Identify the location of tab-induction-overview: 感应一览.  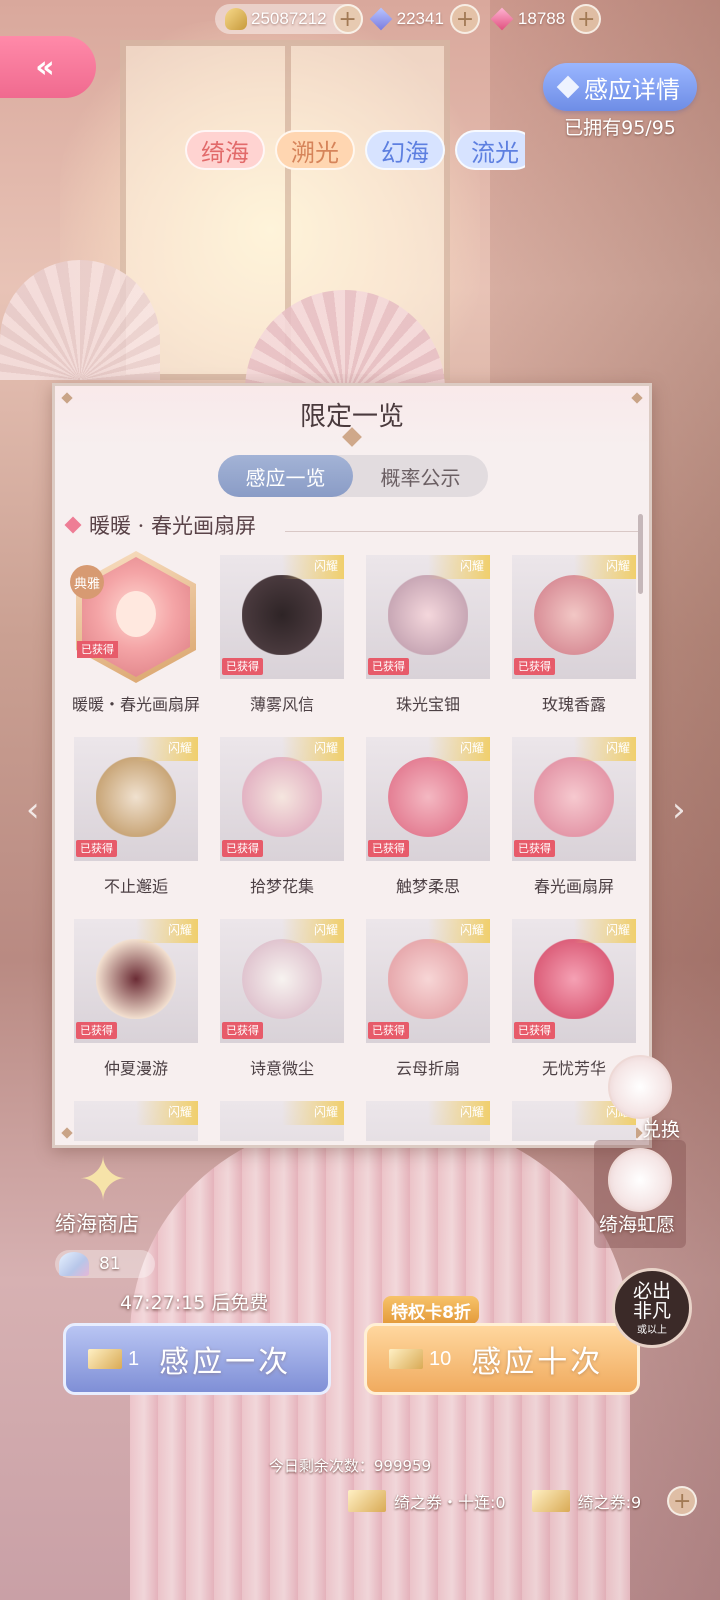
(285, 476).